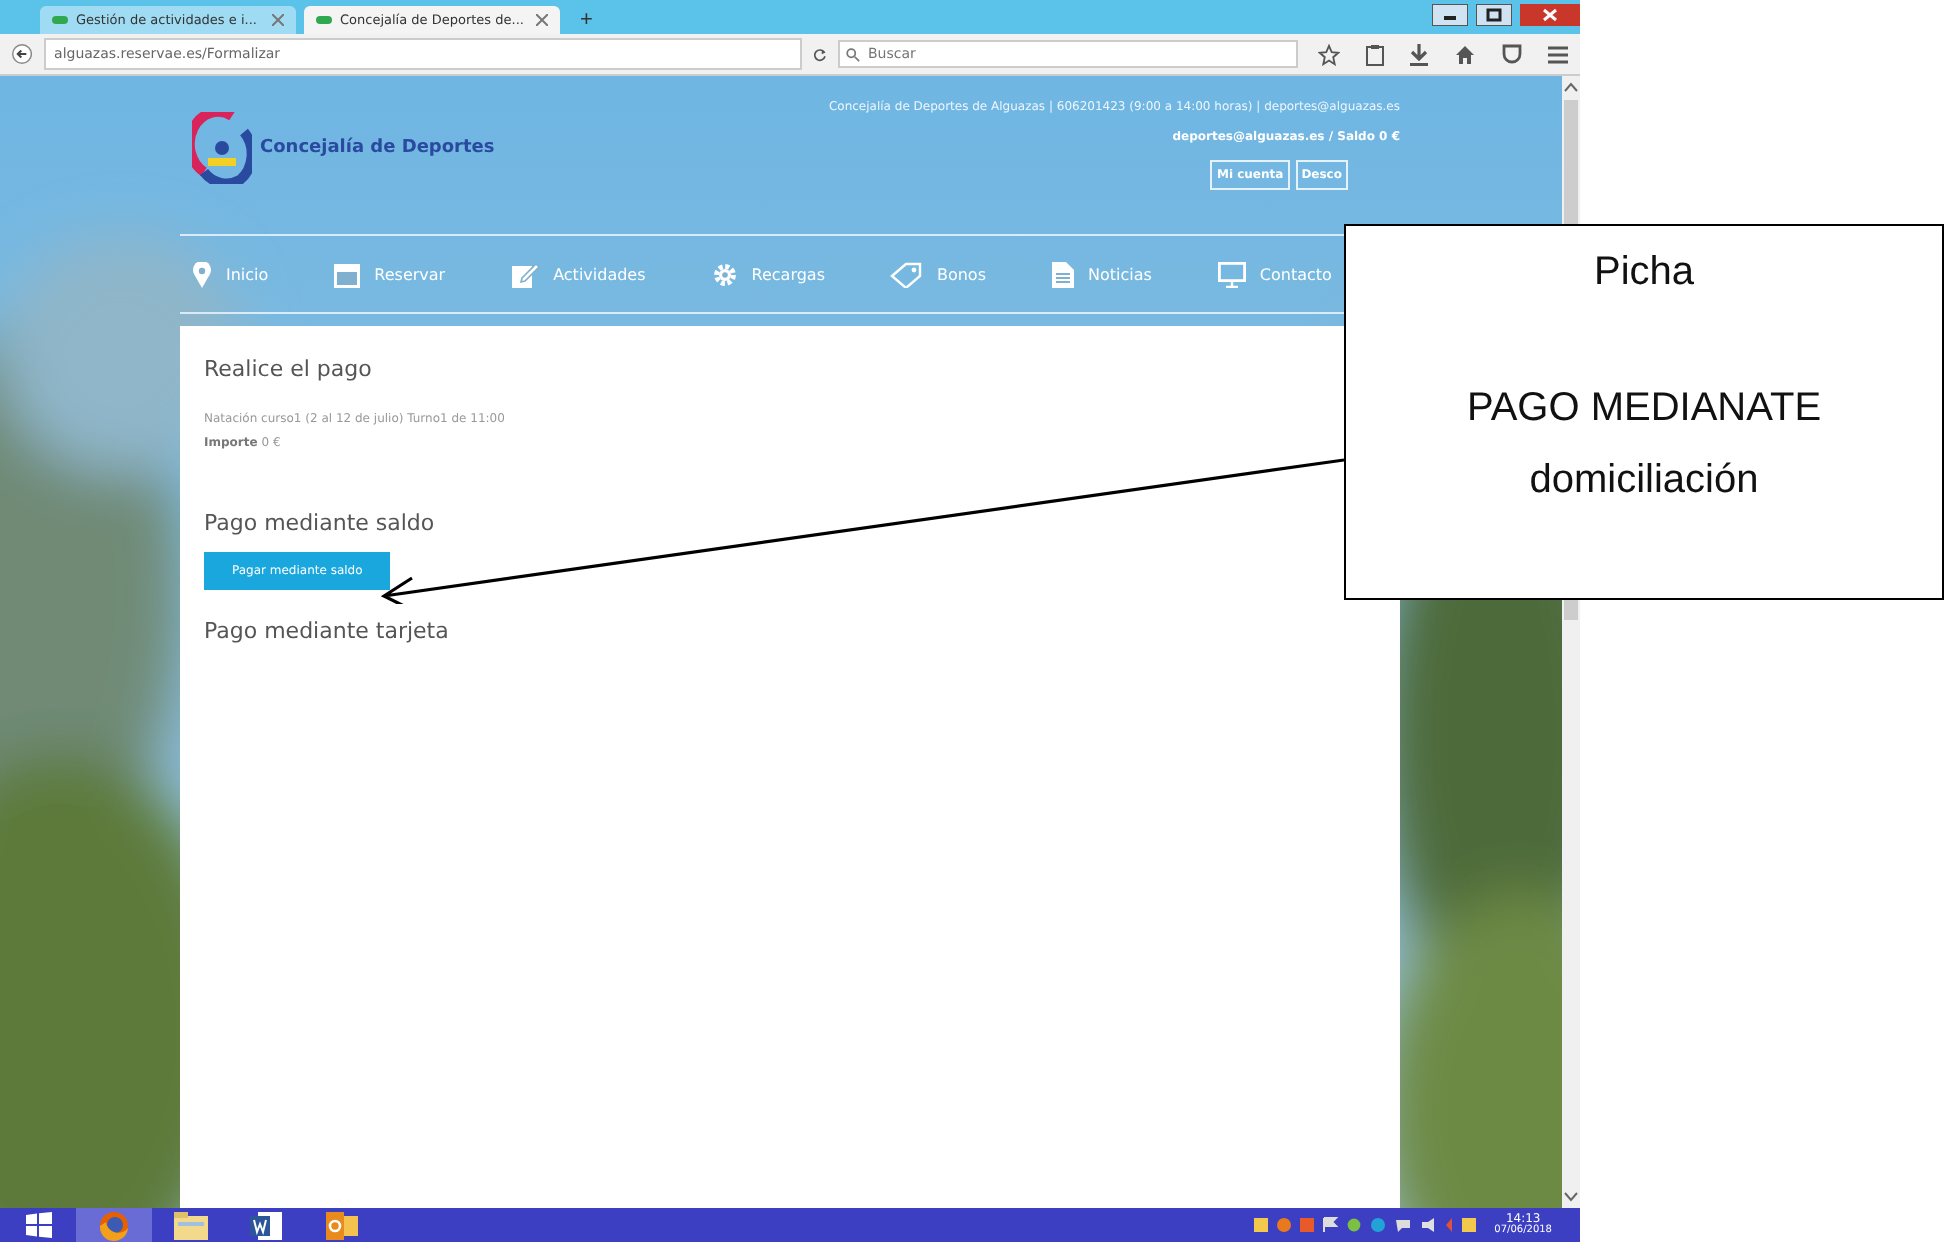 The height and width of the screenshot is (1254, 1946). What do you see at coordinates (1375, 54) in the screenshot?
I see `clipboard-icon` at bounding box center [1375, 54].